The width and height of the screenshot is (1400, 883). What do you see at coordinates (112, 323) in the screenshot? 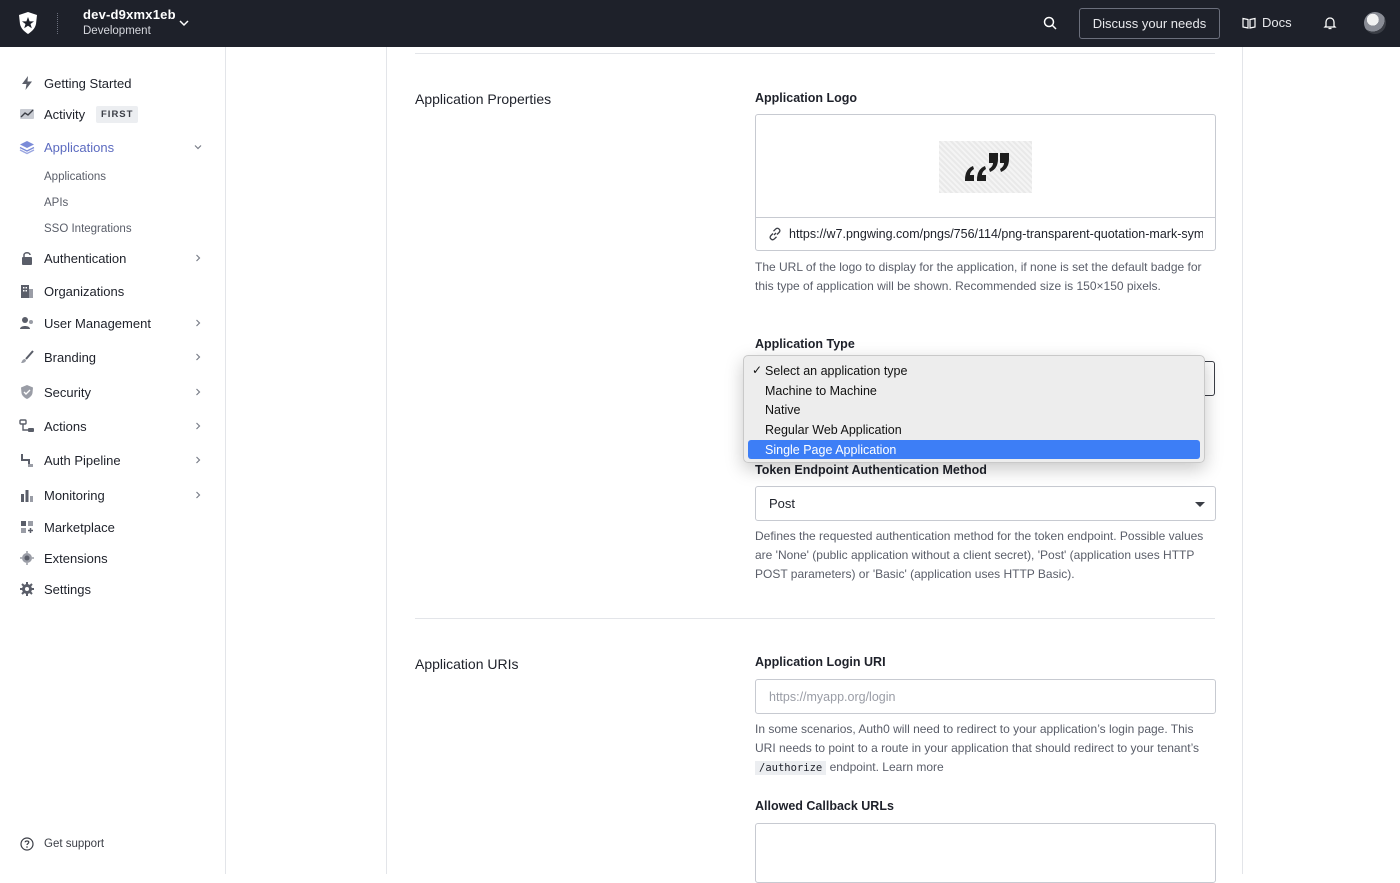
I see `sidebar-item-user-management: User Management` at bounding box center [112, 323].